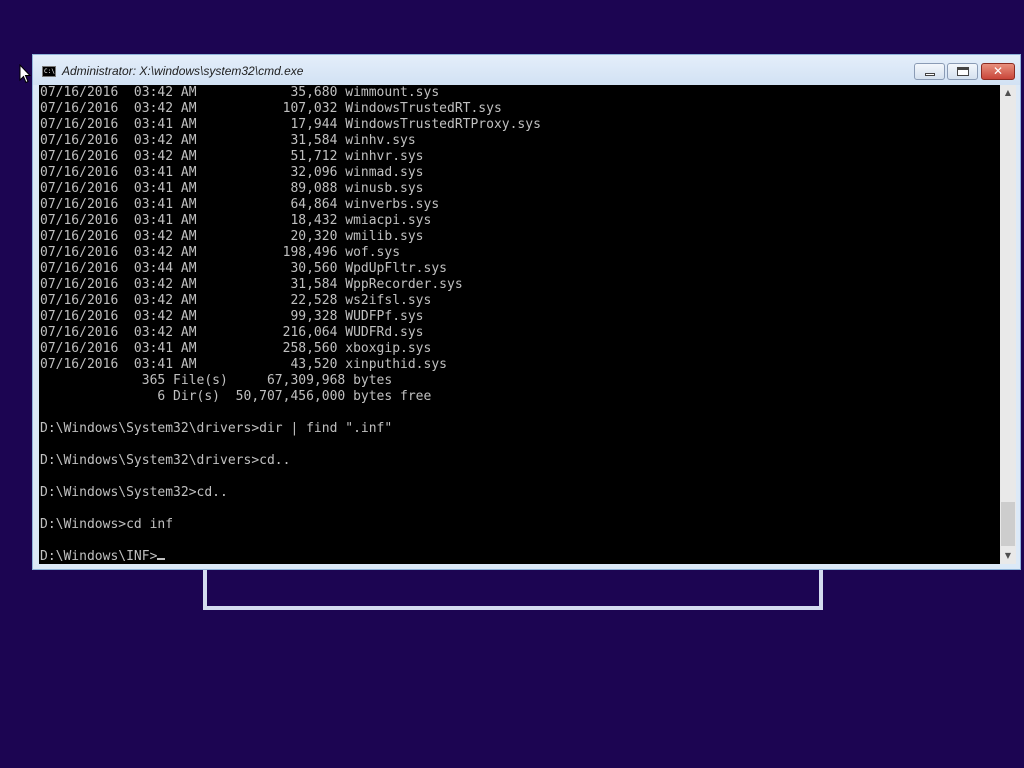 The width and height of the screenshot is (1024, 768). Describe the element at coordinates (243, 364) in the screenshot. I see `console-line: 07/16/2016 03:41 AM 43,520 xinputhid.sys` at that location.